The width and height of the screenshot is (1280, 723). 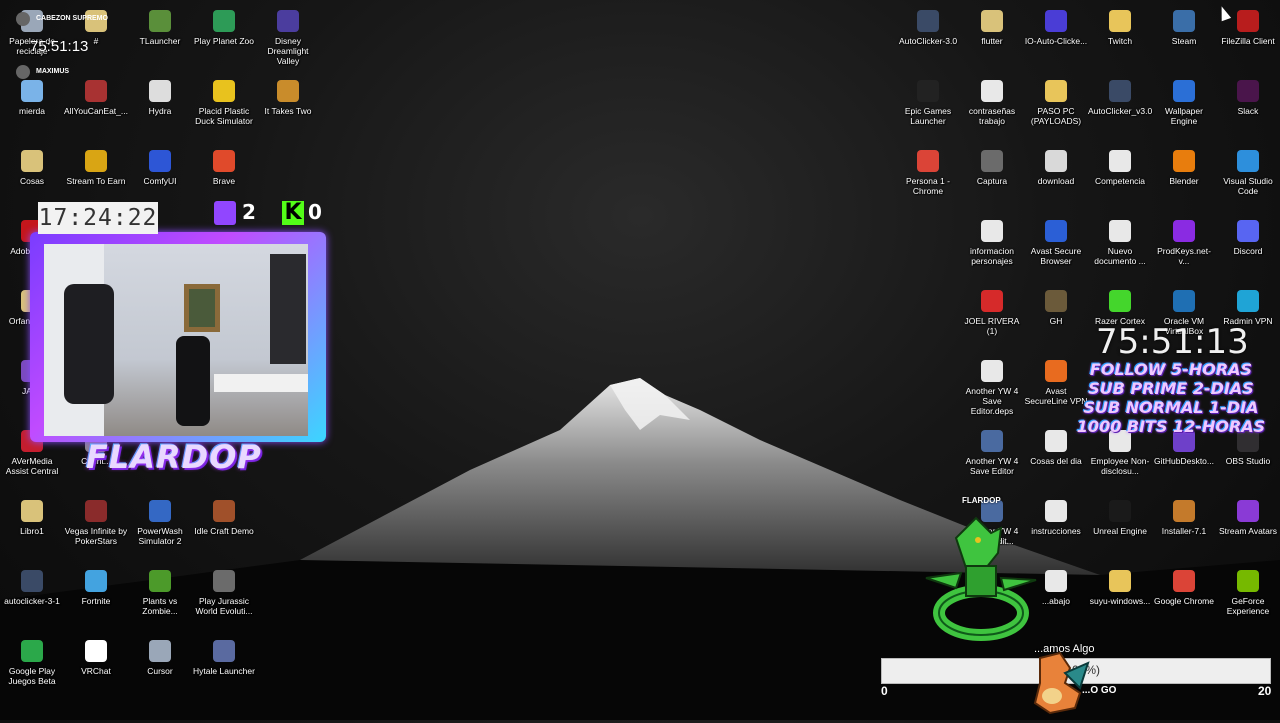 What do you see at coordinates (1172, 342) in the screenshot?
I see `subathon-timer: 75:51:13` at bounding box center [1172, 342].